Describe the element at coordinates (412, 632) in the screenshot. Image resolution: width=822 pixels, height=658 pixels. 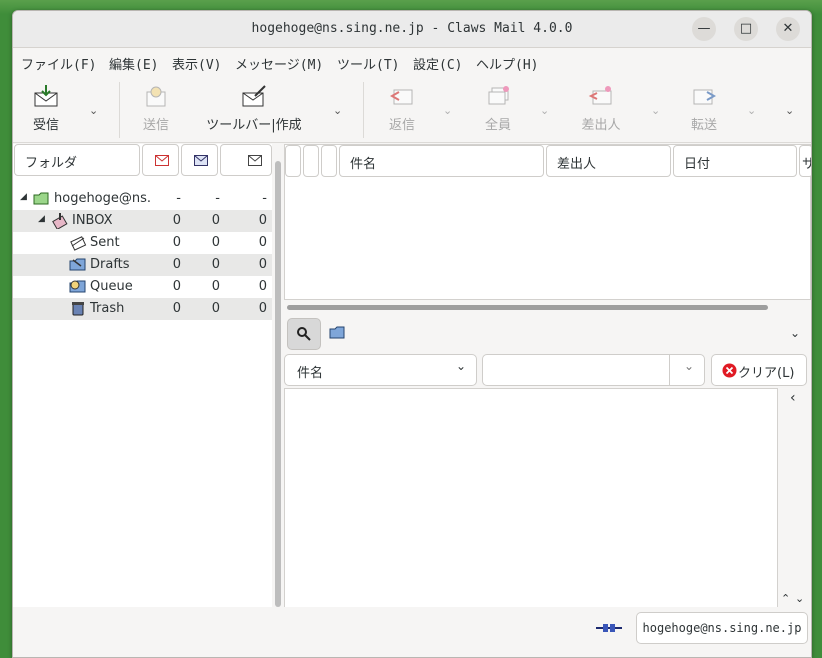
I see `status-bar: hogehoge@ns.sing.ne.jp` at that location.